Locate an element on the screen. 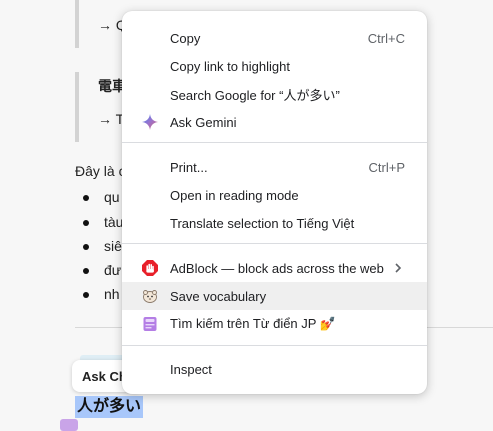 This screenshot has height=431, width=493. menu-item-adblock: AdBlock — block ads across the web is located at coordinates (274, 268).